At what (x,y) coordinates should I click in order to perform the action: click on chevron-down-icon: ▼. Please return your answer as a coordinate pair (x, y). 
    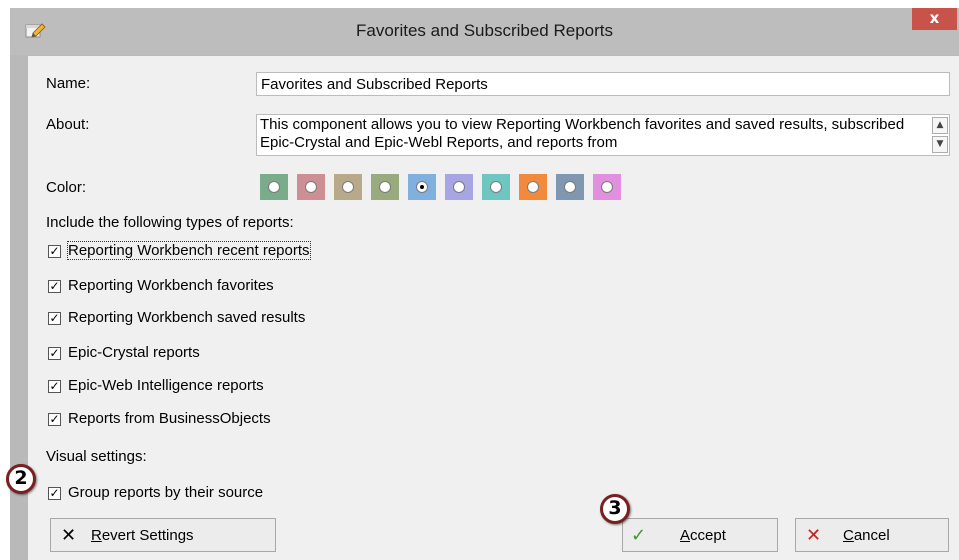
    Looking at the image, I should click on (940, 144).